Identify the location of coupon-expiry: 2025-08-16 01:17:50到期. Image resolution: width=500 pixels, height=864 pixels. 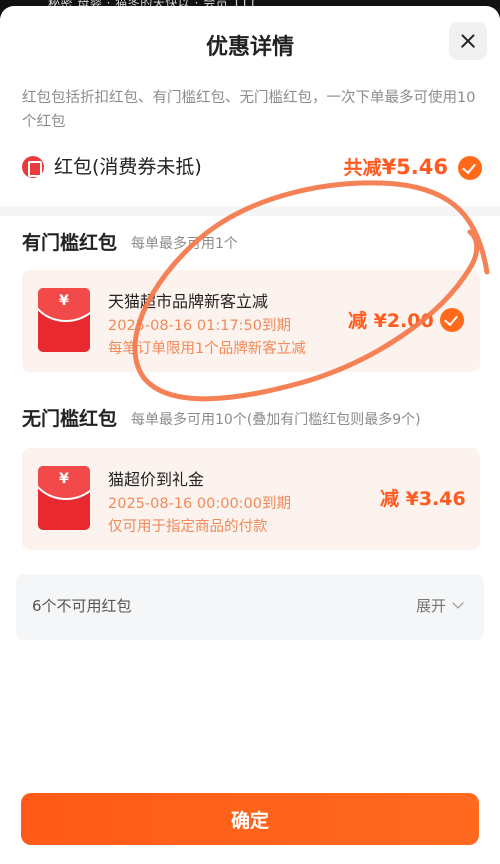
(199, 326).